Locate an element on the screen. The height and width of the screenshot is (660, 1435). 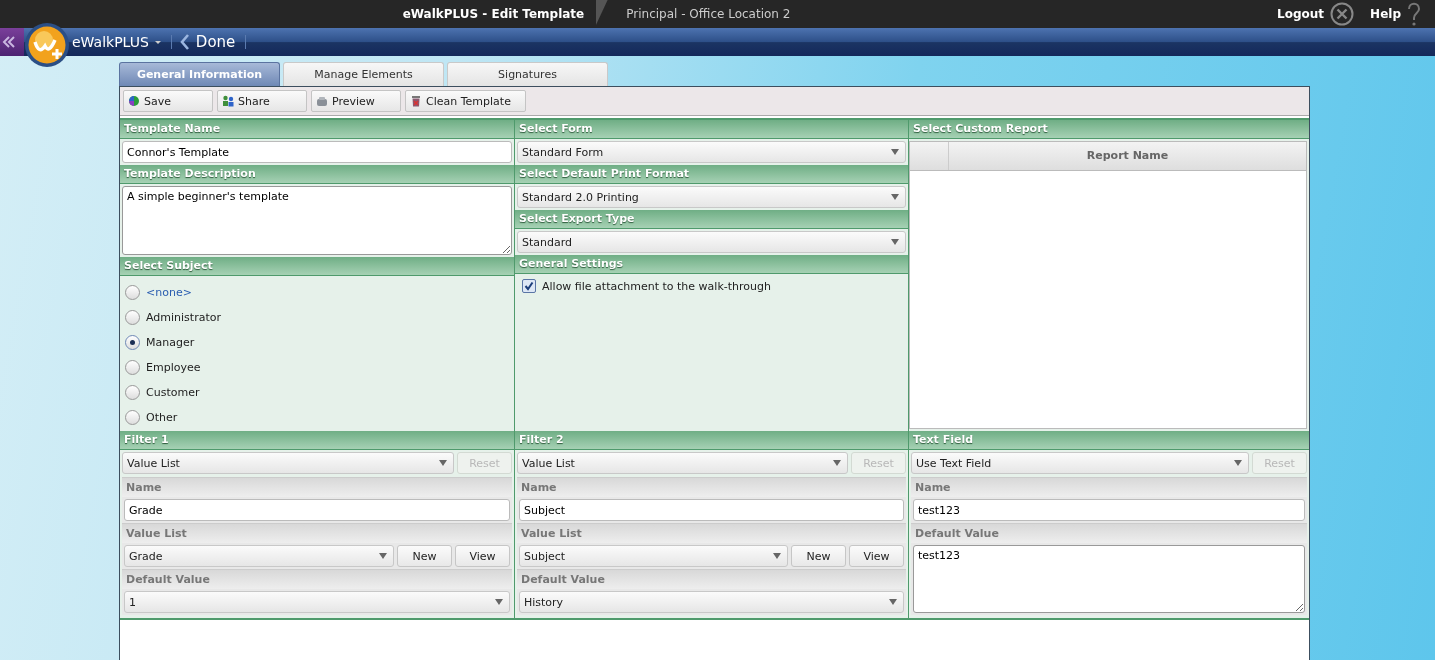
option-label: Manager is located at coordinates (170, 342).